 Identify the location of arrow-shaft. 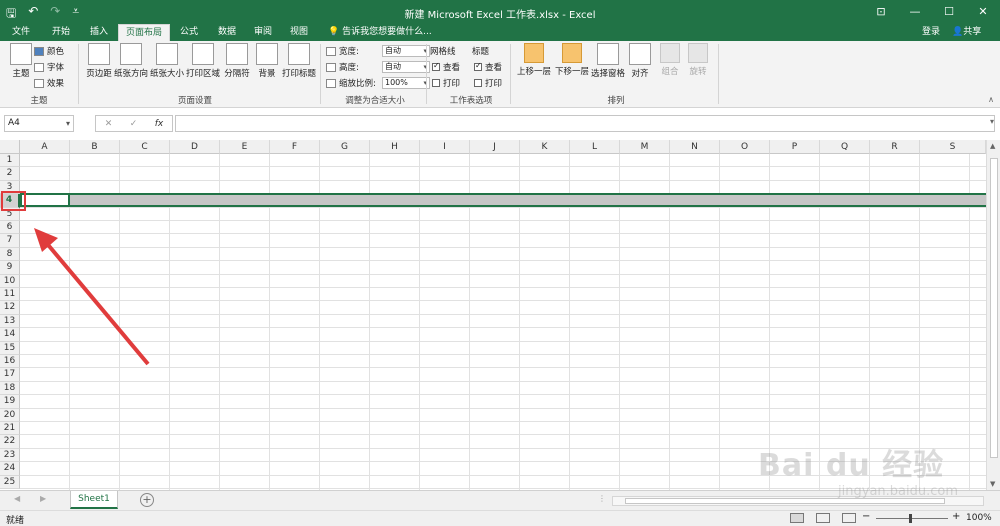
(96, 302).